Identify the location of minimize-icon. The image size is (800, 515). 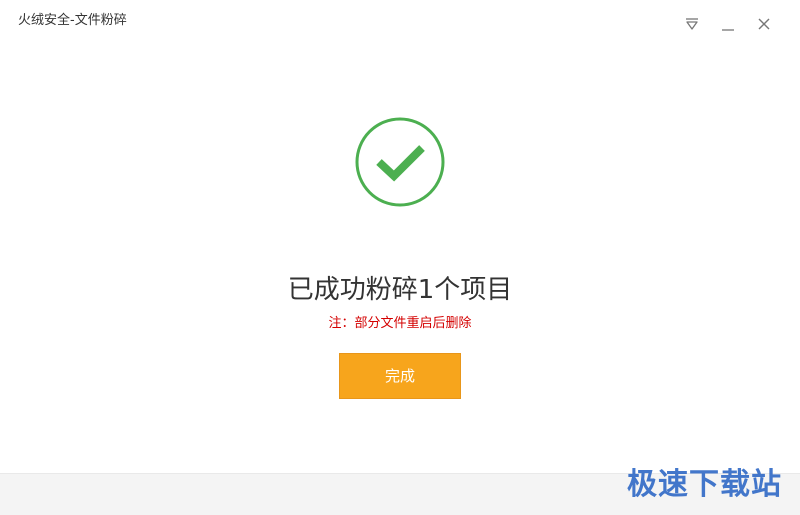
(728, 24).